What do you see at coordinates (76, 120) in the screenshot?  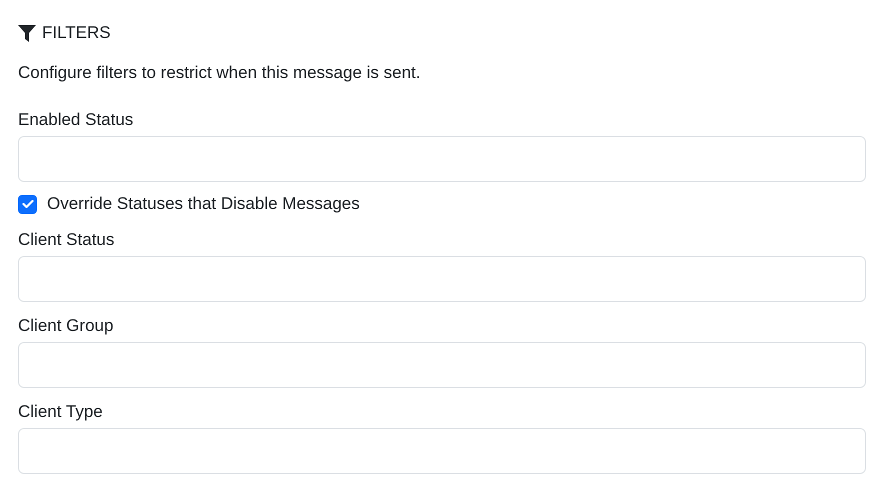 I see `field-label: Enabled Status` at bounding box center [76, 120].